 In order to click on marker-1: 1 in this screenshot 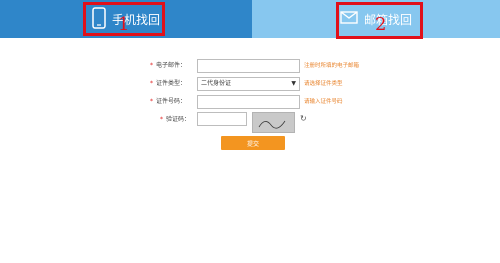, I will do `click(124, 24)`.